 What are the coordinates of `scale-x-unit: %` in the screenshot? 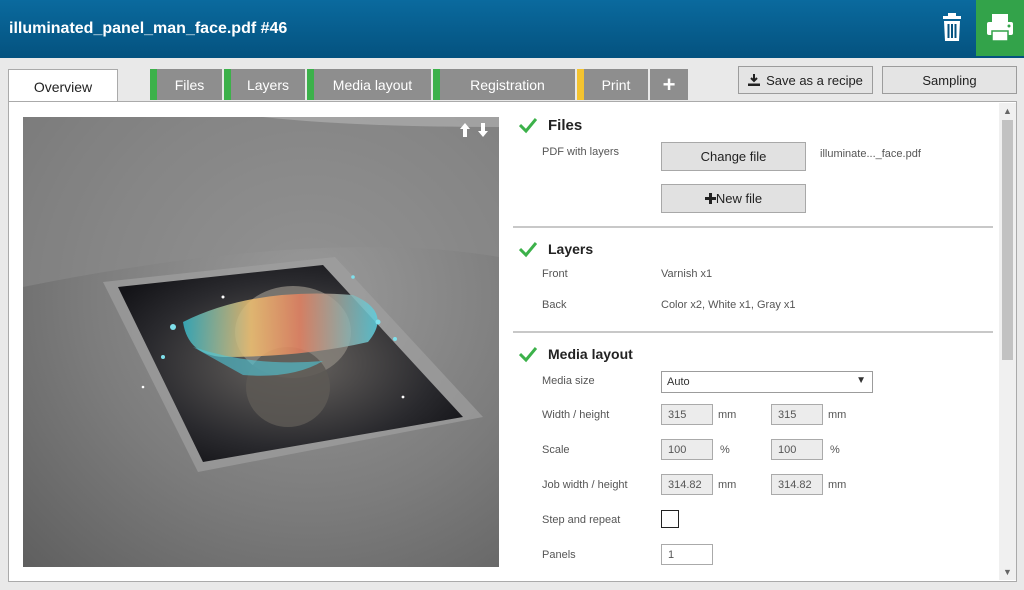 It's located at (725, 450).